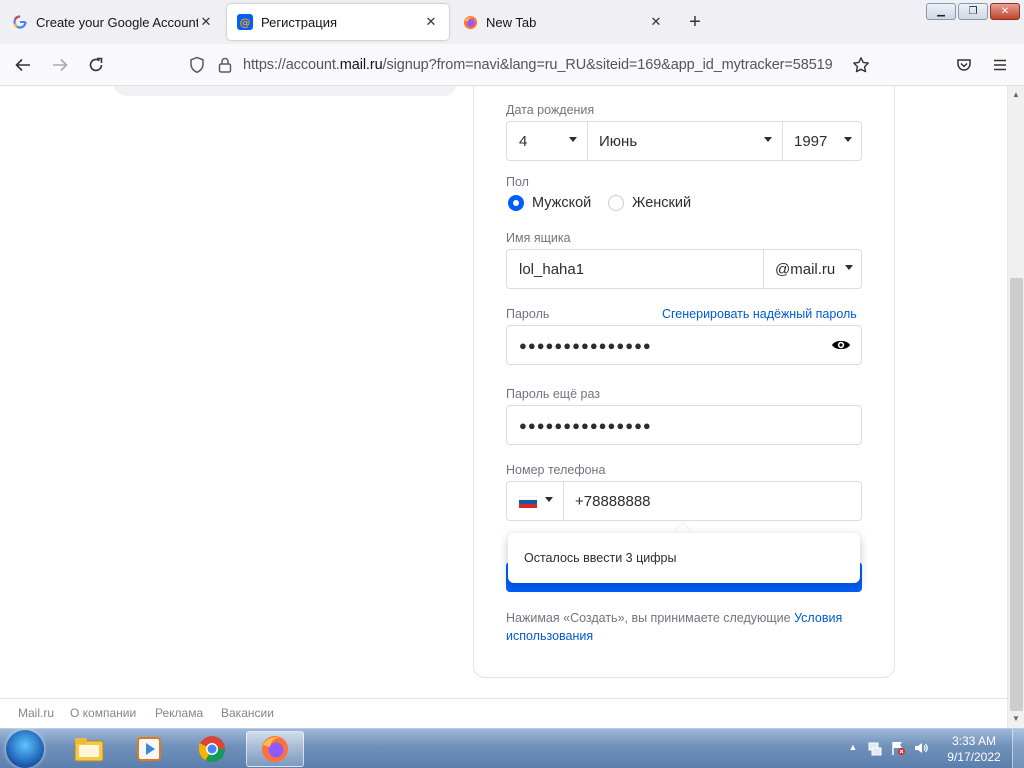  What do you see at coordinates (113, 22) in the screenshot?
I see `tab-google-account: Create your Google Account ✕` at bounding box center [113, 22].